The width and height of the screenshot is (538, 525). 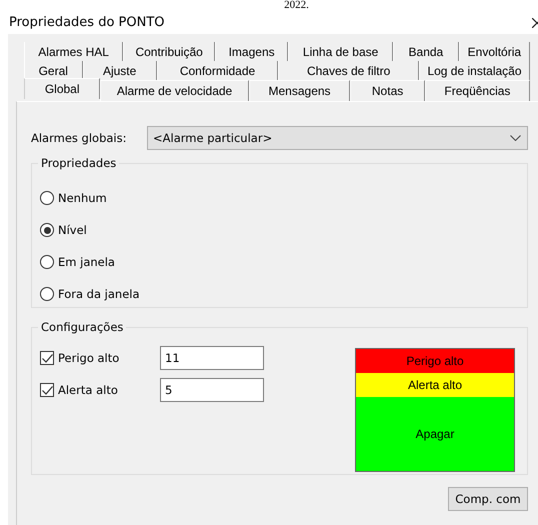 I want to click on alarm-zone: Apagar, so click(x=435, y=434).